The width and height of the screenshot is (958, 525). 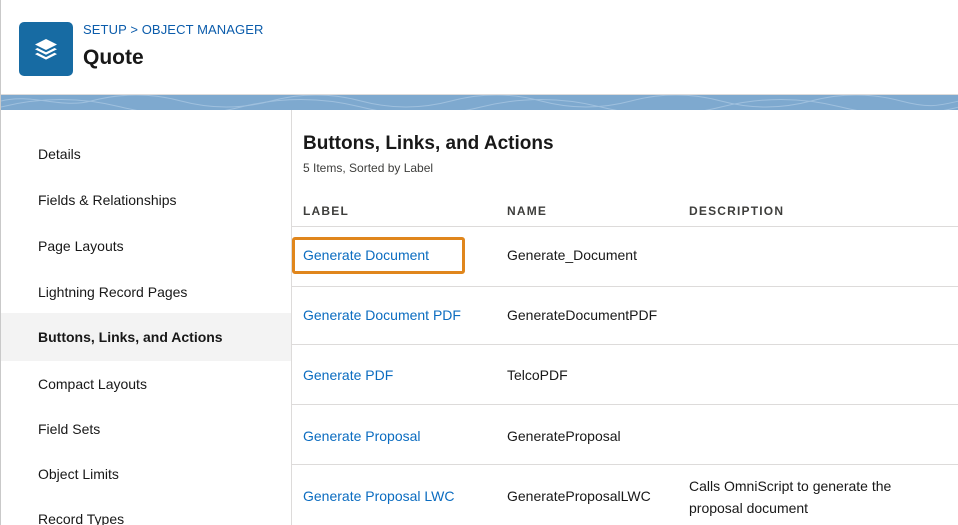 What do you see at coordinates (348, 375) in the screenshot?
I see `action-label-link: Generate PDF` at bounding box center [348, 375].